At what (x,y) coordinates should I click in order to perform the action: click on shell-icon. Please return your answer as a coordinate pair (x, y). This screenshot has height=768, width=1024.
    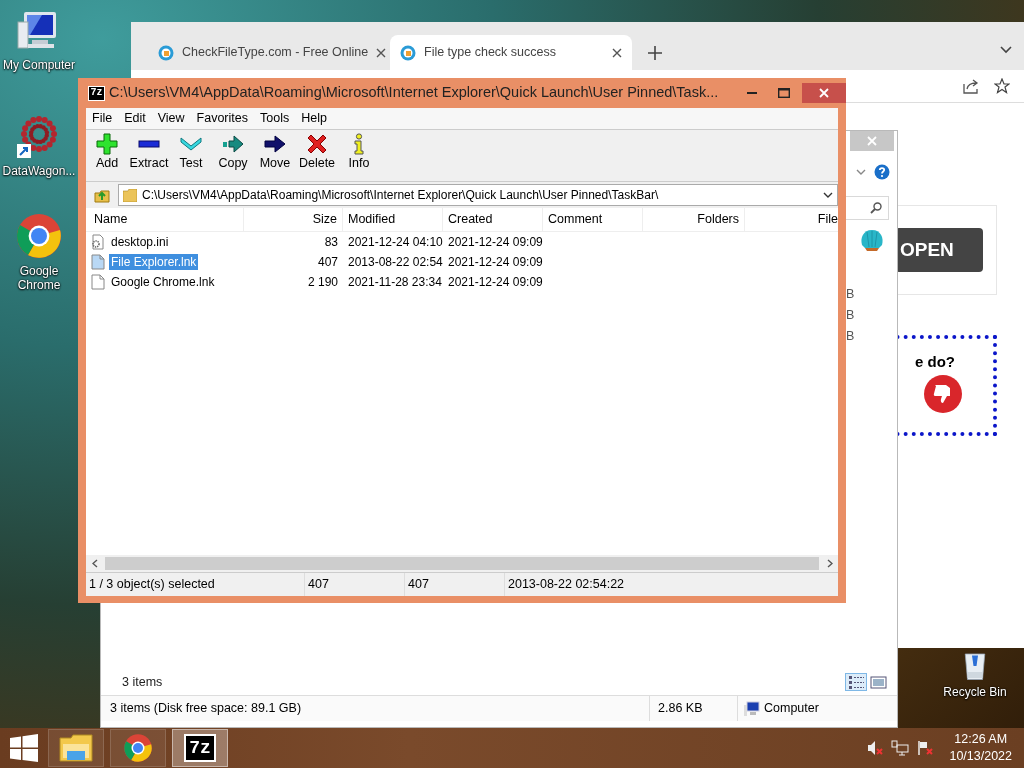
    Looking at the image, I should click on (872, 240).